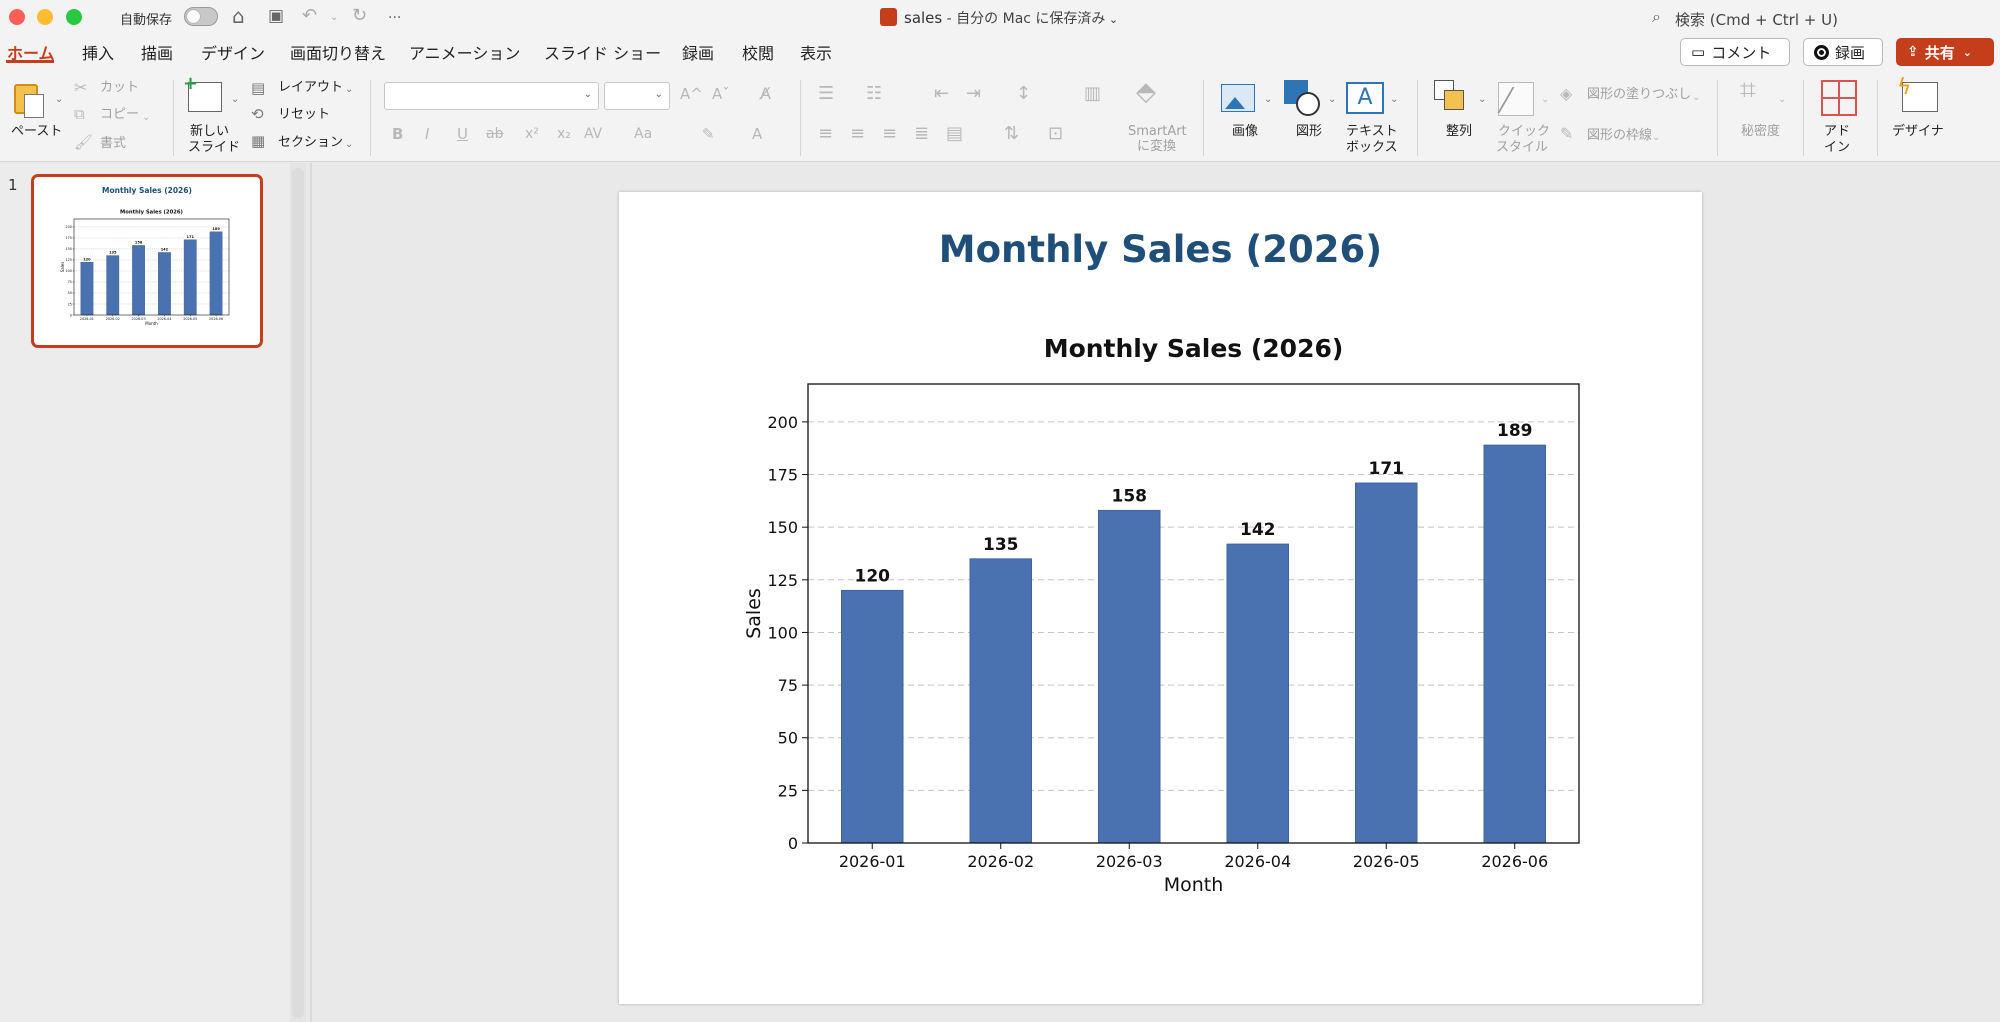  What do you see at coordinates (276, 16) in the screenshot?
I see `save-icon: ▣` at bounding box center [276, 16].